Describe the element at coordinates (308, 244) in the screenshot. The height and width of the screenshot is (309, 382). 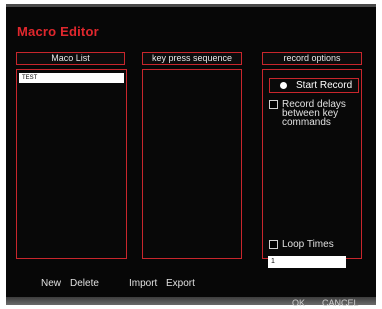
I see `loop-times-label: Loop Times` at that location.